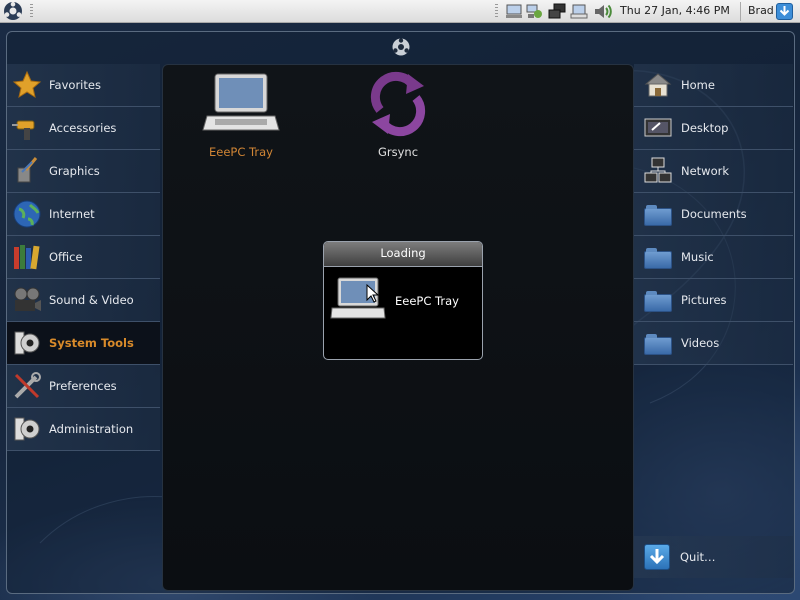 The image size is (800, 600). I want to click on category-label: Sound & Video, so click(91, 300).